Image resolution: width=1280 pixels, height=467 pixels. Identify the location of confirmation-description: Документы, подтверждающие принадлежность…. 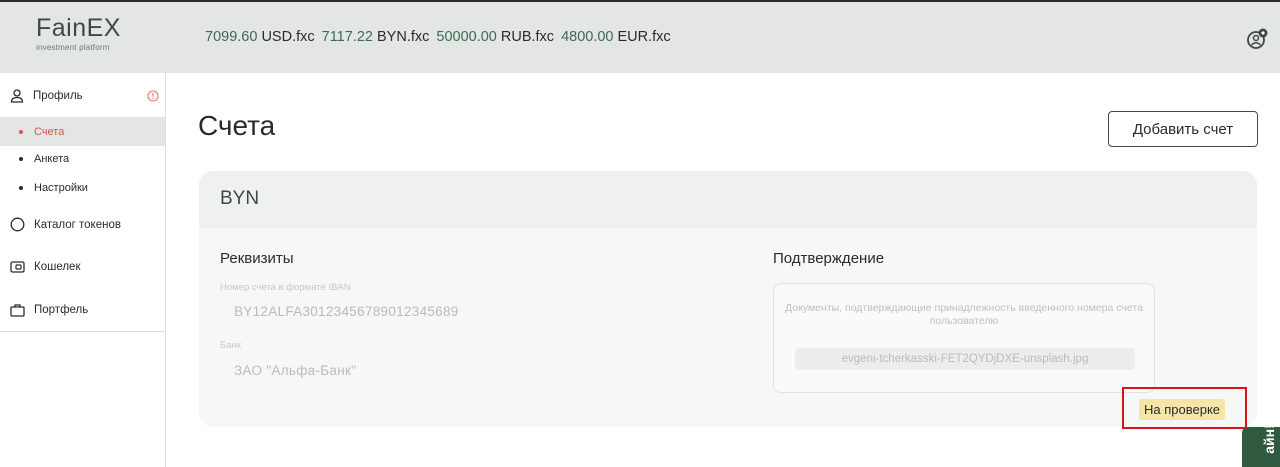
(964, 314).